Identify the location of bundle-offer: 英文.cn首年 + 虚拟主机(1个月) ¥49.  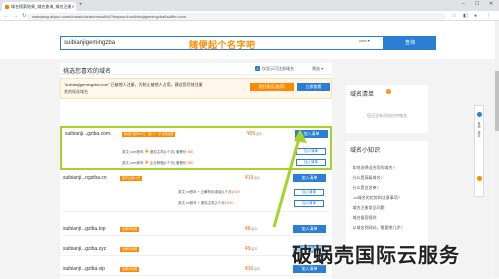
(205, 203).